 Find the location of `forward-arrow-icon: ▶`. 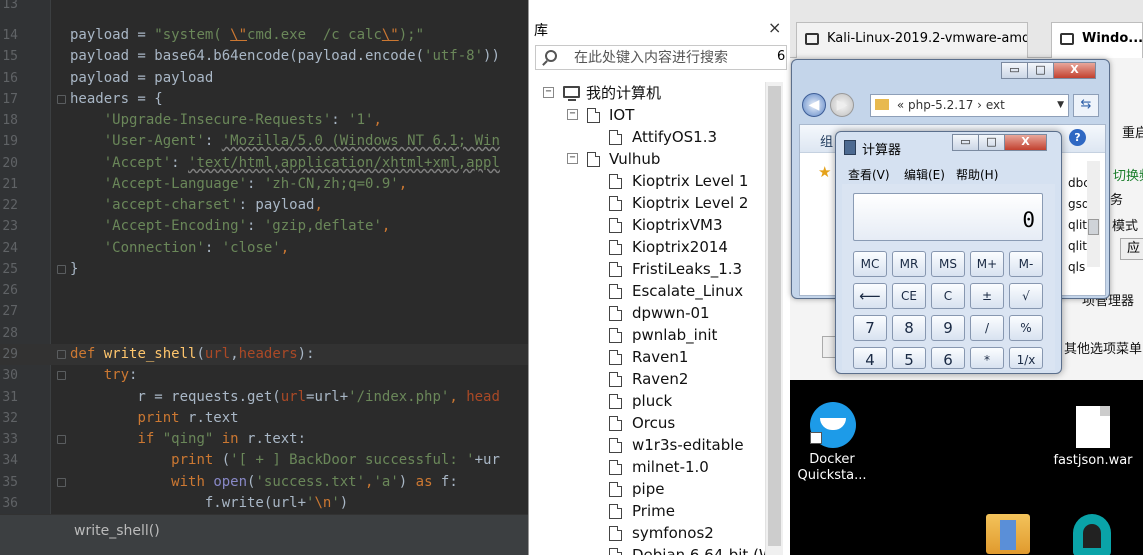

forward-arrow-icon: ▶ is located at coordinates (842, 105).